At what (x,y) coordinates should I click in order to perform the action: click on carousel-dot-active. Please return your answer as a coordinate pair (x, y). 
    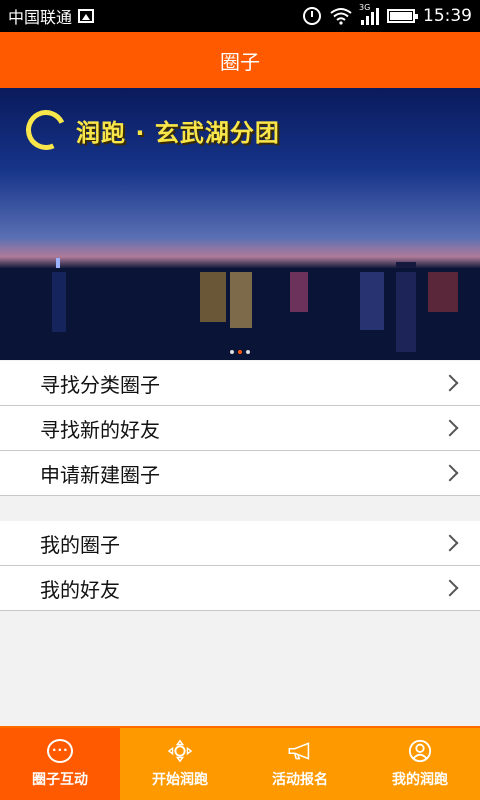
    Looking at the image, I should click on (240, 352).